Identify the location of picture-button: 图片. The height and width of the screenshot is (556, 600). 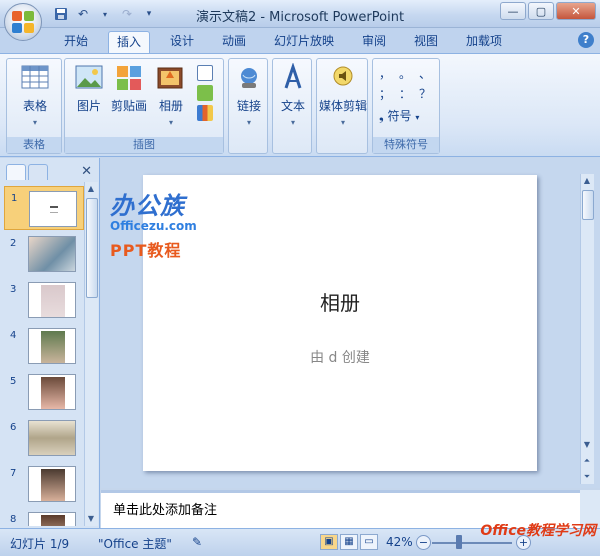
(89, 88).